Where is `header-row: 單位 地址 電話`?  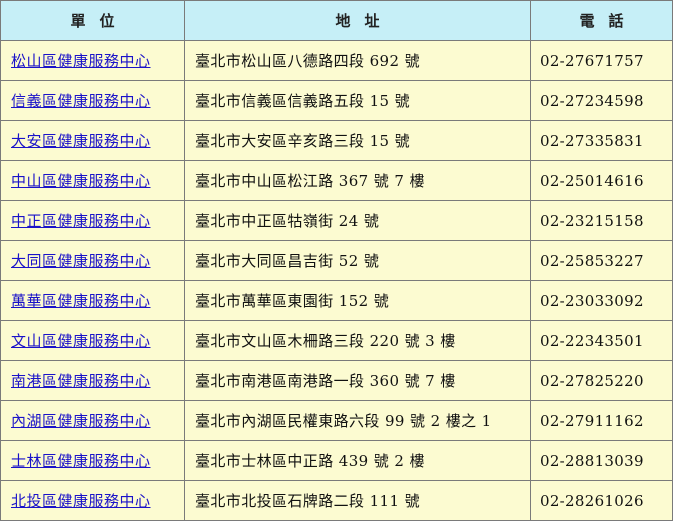 header-row: 單位 地址 電話 is located at coordinates (336, 20).